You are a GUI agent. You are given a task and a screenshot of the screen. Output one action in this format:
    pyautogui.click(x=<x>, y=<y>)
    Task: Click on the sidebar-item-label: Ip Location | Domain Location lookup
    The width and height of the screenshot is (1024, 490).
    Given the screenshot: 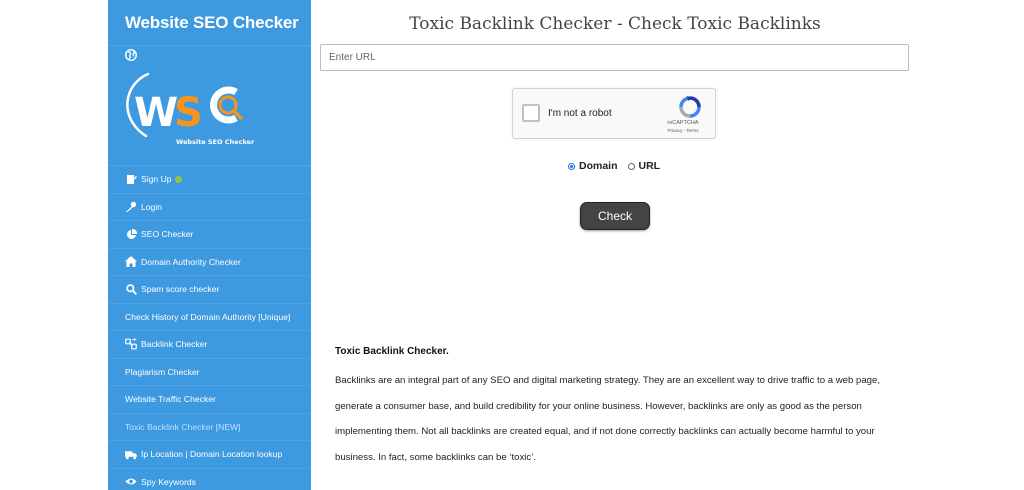 What is the action you would take?
    pyautogui.click(x=212, y=454)
    